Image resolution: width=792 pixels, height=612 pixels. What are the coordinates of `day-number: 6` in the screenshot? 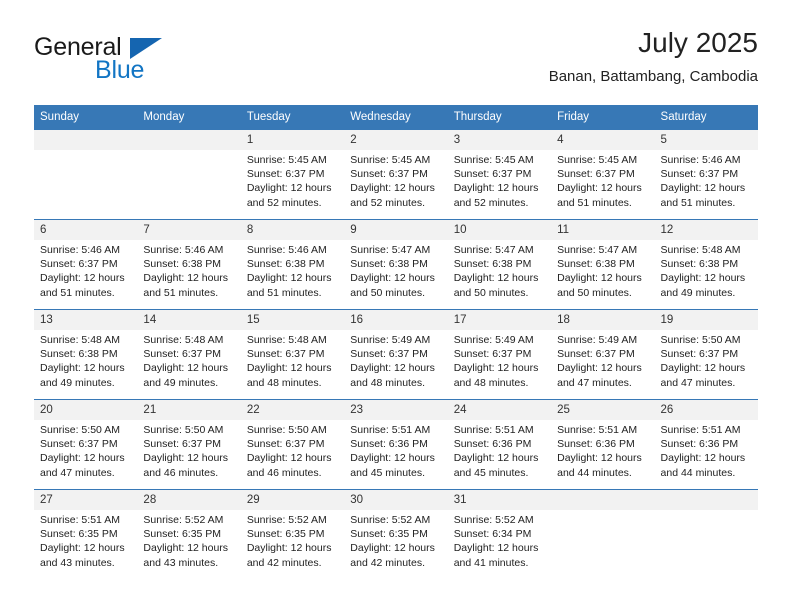 It's located at (86, 230).